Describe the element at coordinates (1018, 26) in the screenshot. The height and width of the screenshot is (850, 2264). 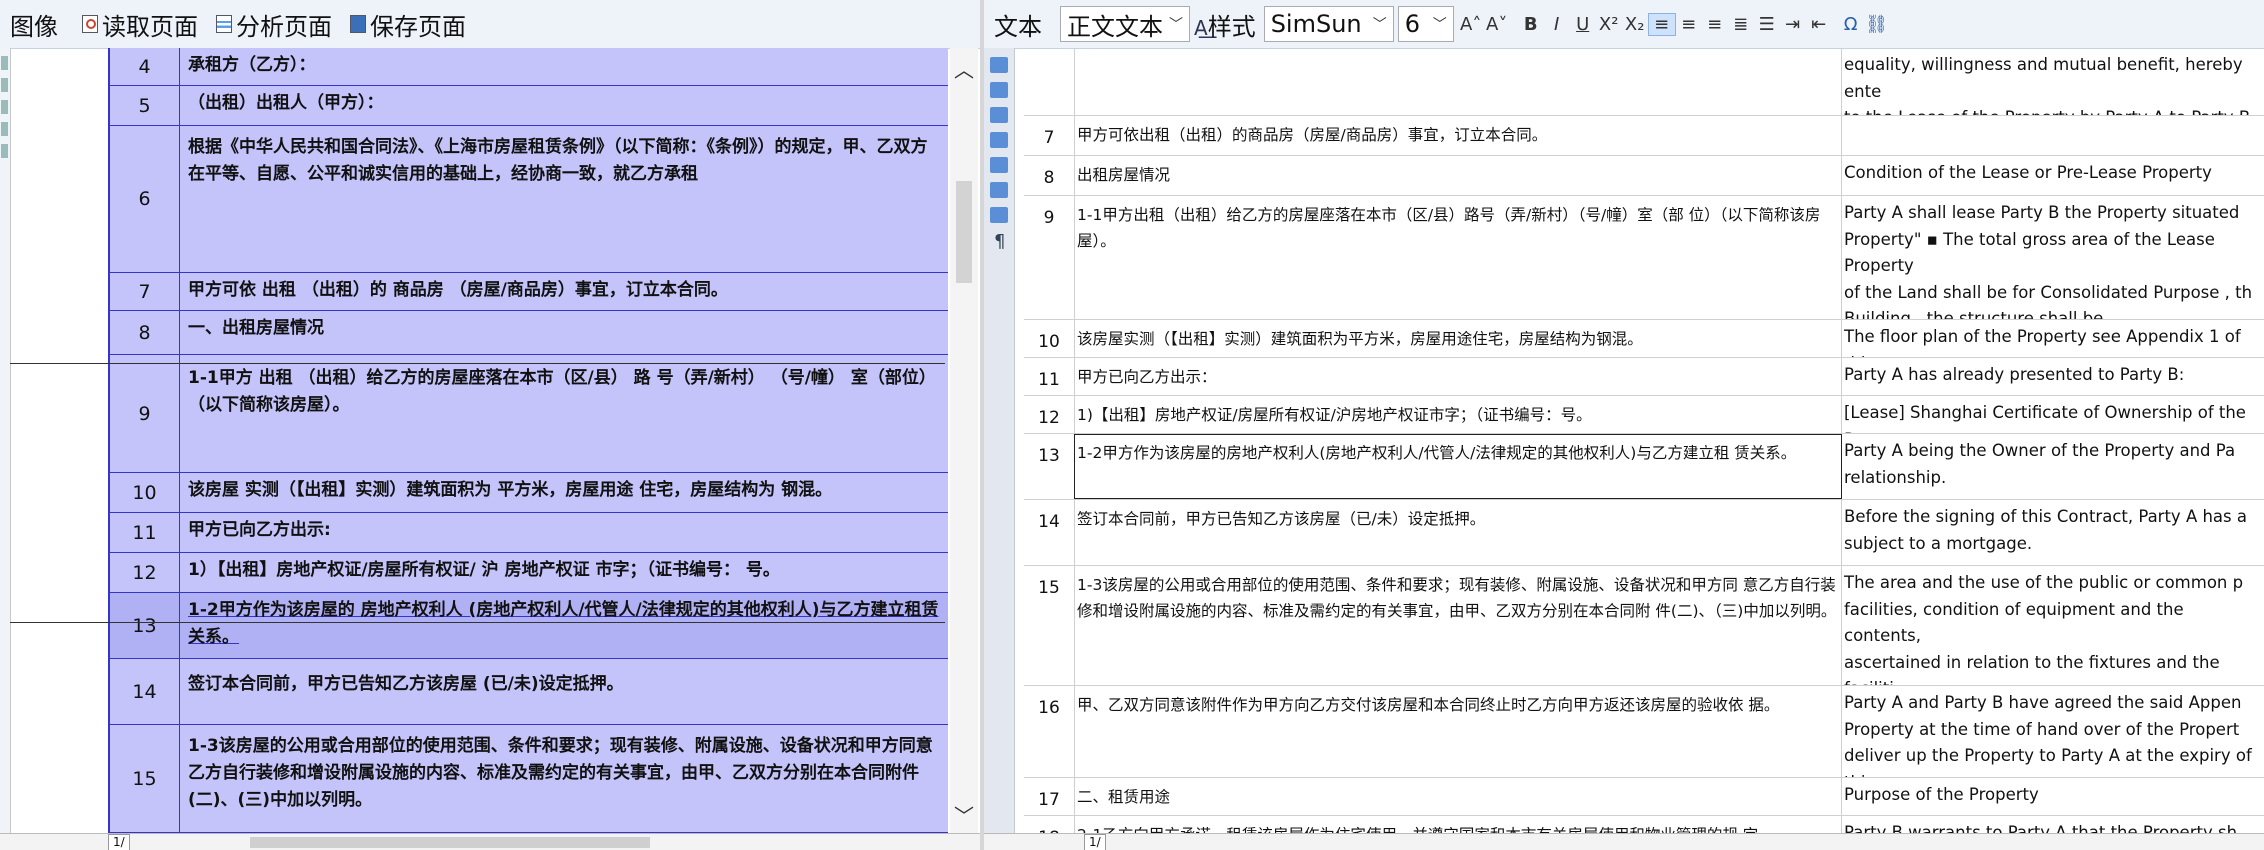
I see `text-pane-title: 文本` at that location.